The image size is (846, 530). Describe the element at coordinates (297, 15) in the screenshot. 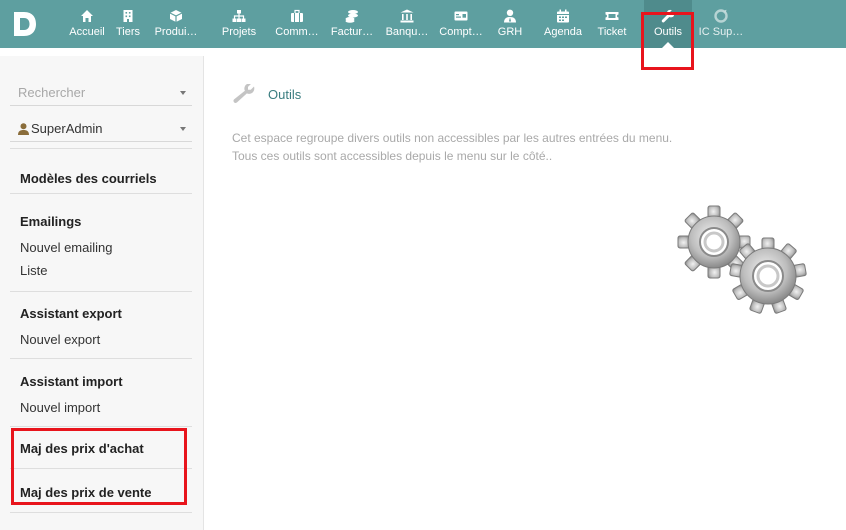

I see `suitcase-icon` at that location.